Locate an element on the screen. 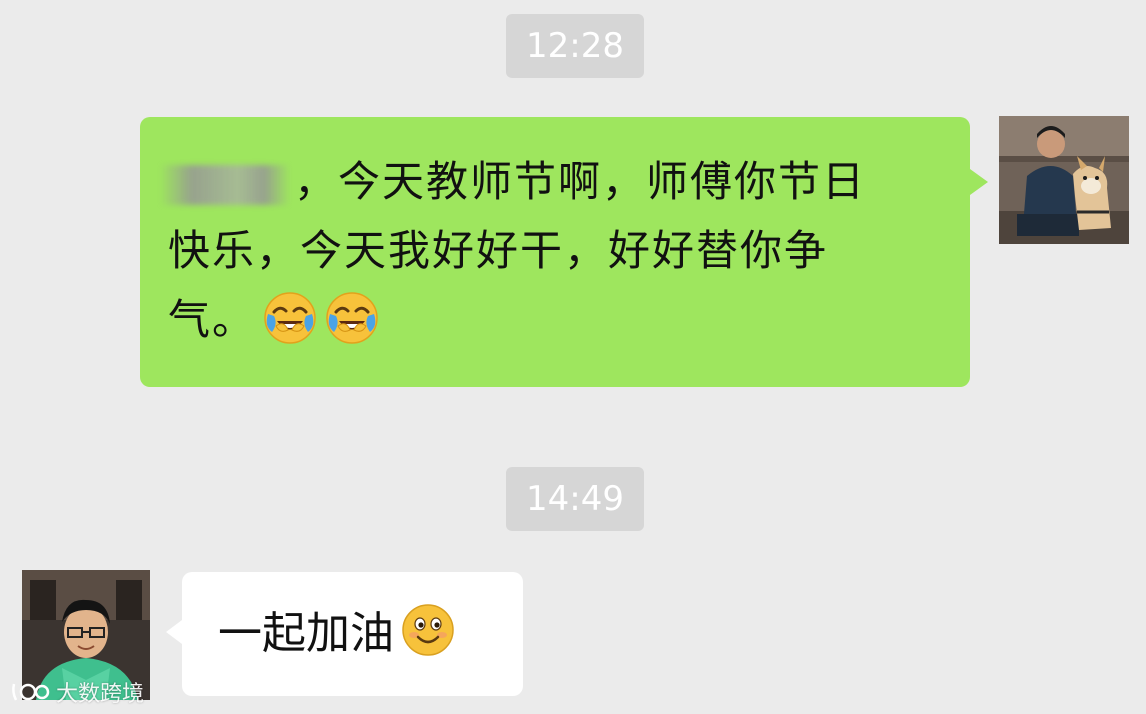 The image size is (1146, 714). blurred-name is located at coordinates (225, 184).